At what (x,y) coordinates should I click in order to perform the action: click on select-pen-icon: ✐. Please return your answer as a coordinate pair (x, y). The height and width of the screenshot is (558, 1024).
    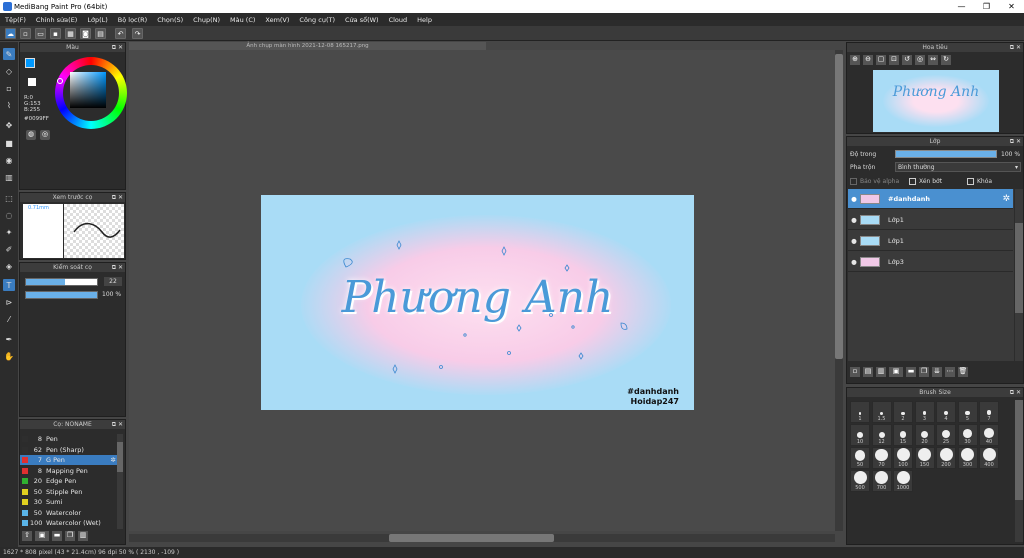
    Looking at the image, I should click on (9, 249).